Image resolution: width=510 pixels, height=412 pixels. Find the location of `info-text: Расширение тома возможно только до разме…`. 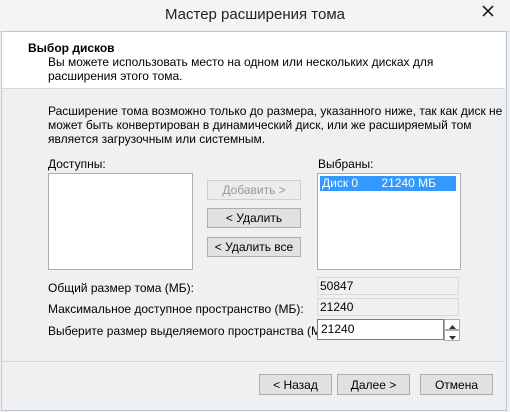

info-text: Расширение тома возможно только до разме… is located at coordinates (275, 125).